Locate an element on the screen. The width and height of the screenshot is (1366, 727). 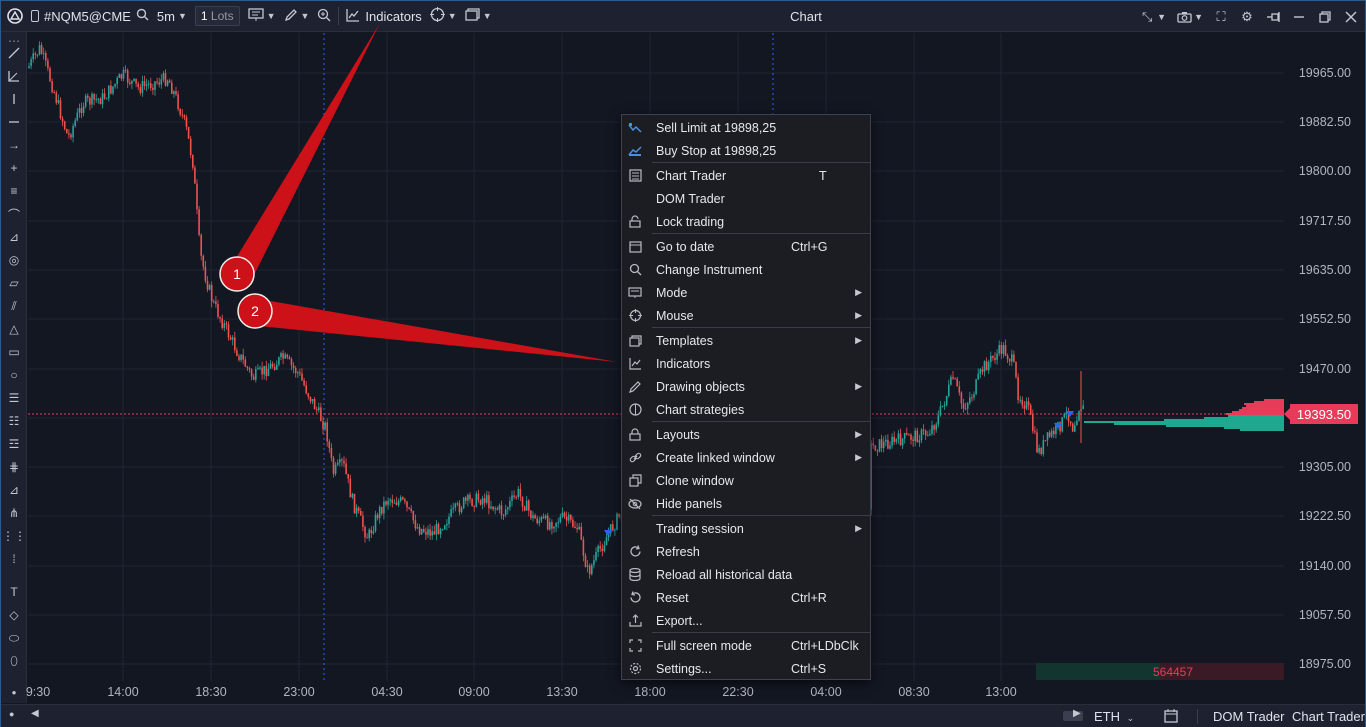
dotted-range-icon: ⁞ is located at coordinates (14, 559).